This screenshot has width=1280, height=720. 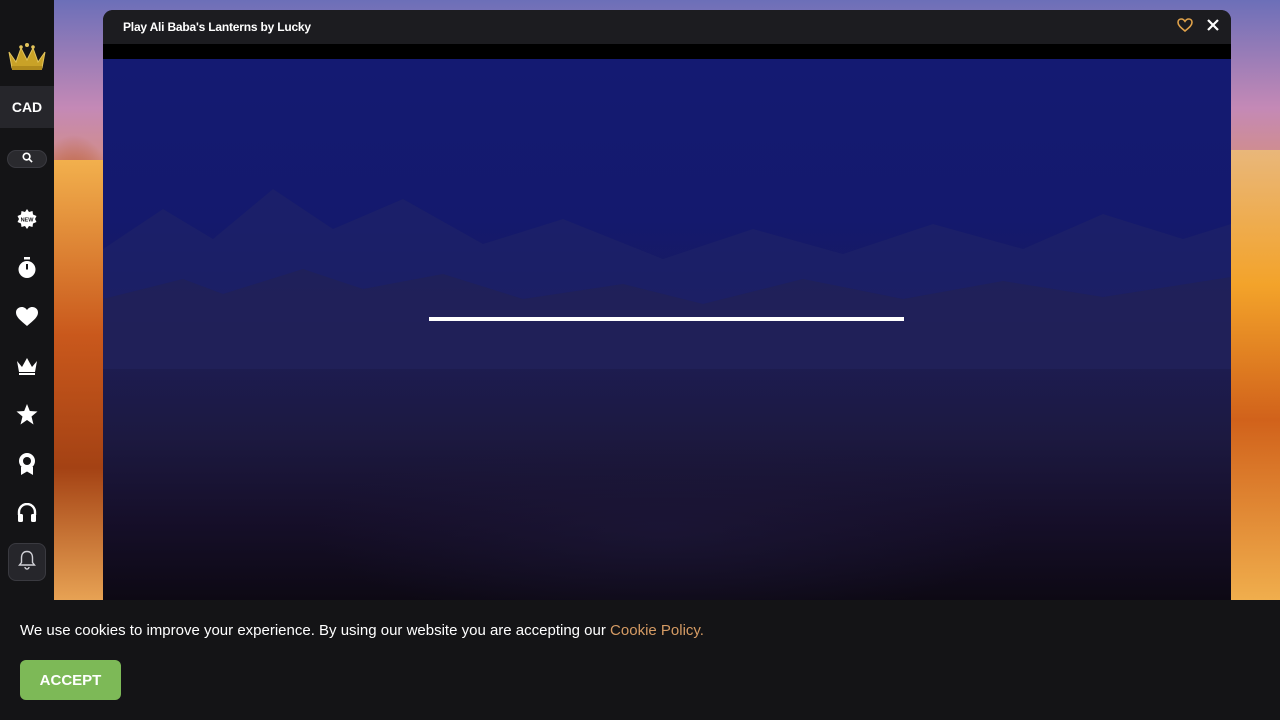 I want to click on svg-text: NEW, so click(x=28, y=220).